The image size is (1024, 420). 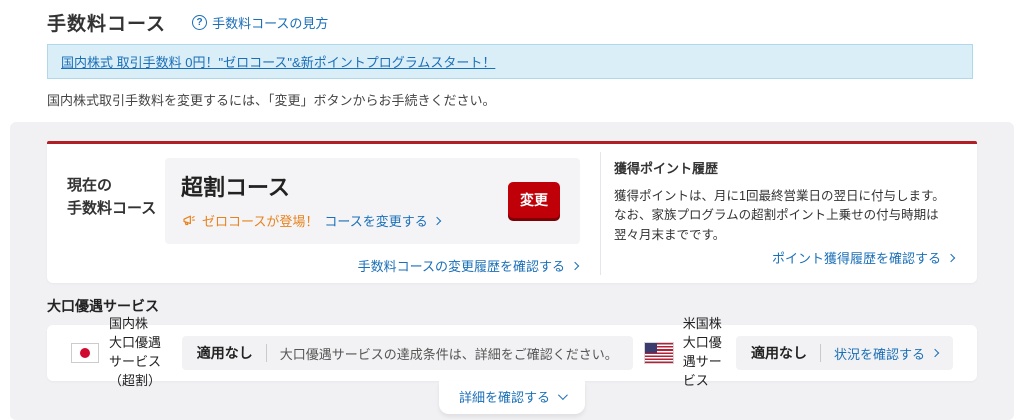 I want to click on page-description: 国内株式取引手数料を変更するには、「変更」ボタンからお手続きください。, so click(x=271, y=100).